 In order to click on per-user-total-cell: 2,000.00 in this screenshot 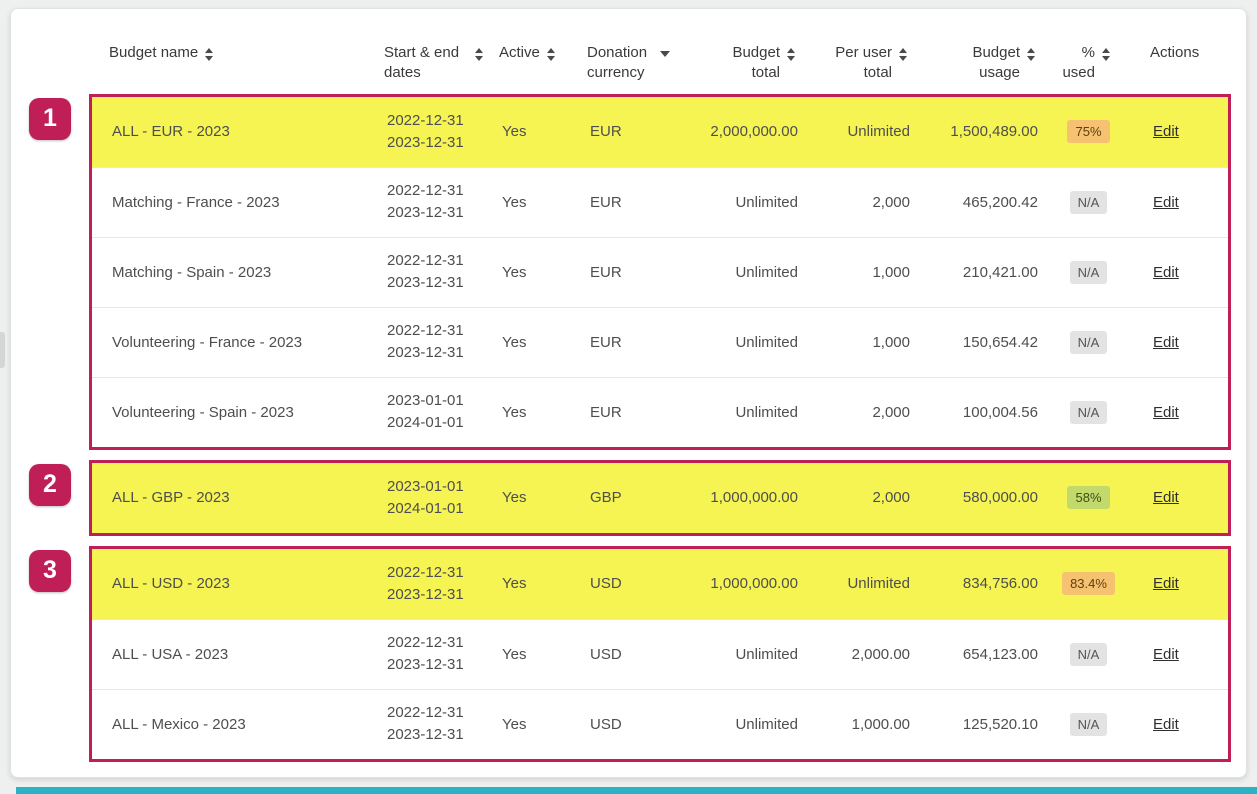, I will do `click(880, 654)`.